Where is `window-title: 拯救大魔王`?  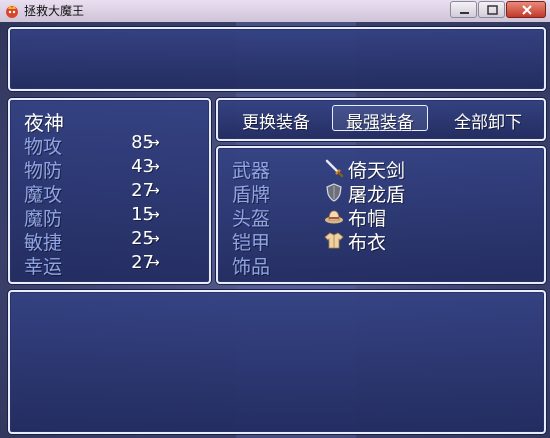
window-title: 拯救大魔王 is located at coordinates (54, 11).